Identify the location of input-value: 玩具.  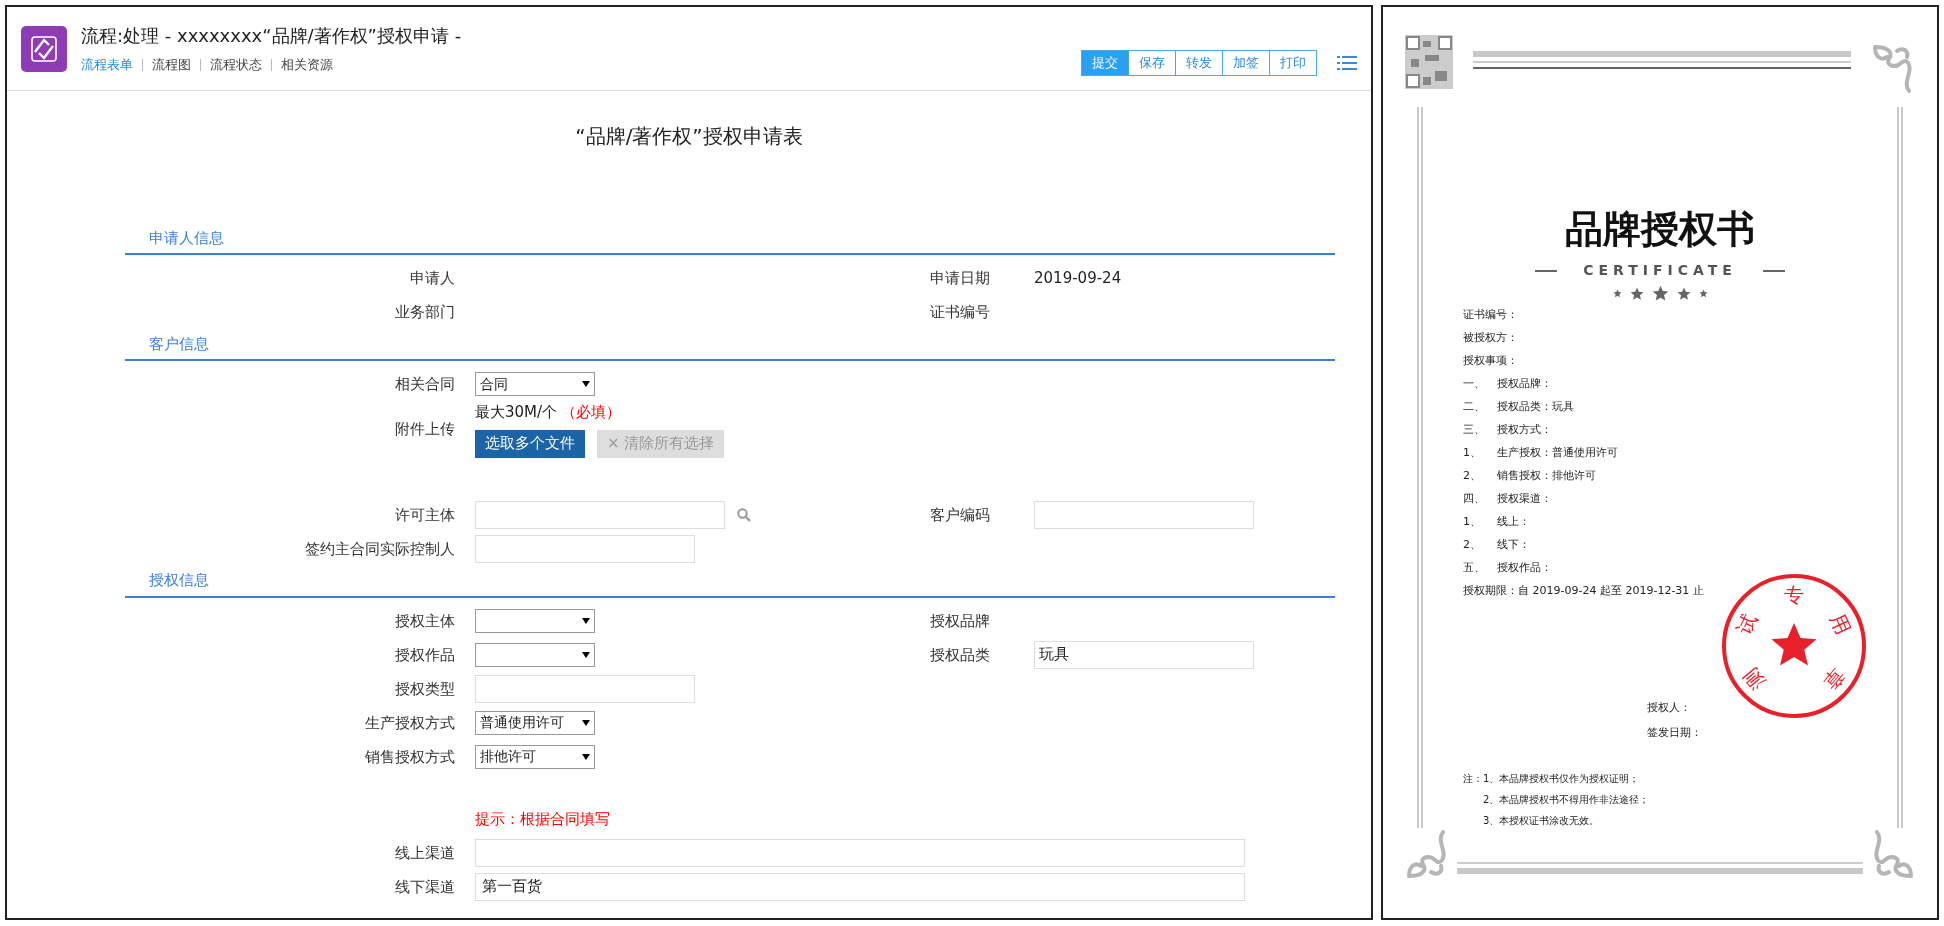
(1054, 655).